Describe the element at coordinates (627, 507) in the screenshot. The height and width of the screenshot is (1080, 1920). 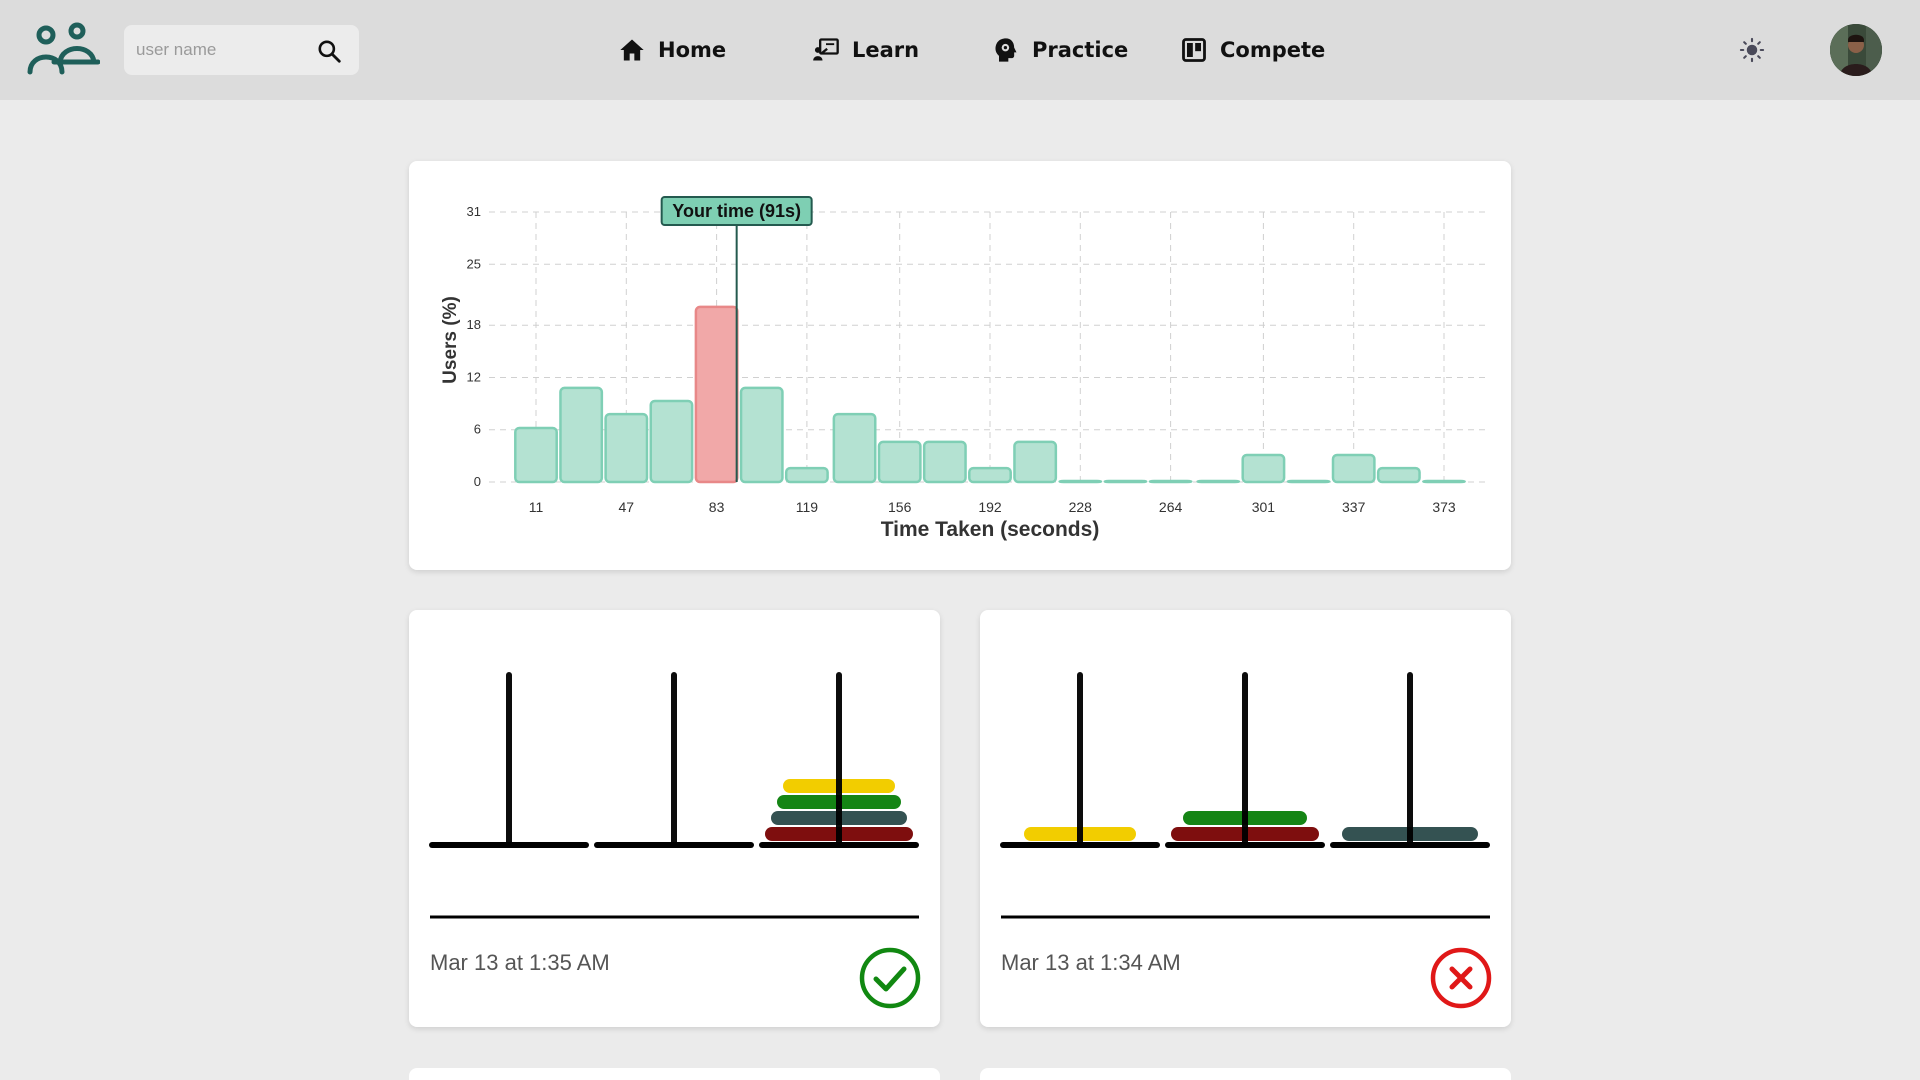
I see `x-tick-label: 47` at that location.